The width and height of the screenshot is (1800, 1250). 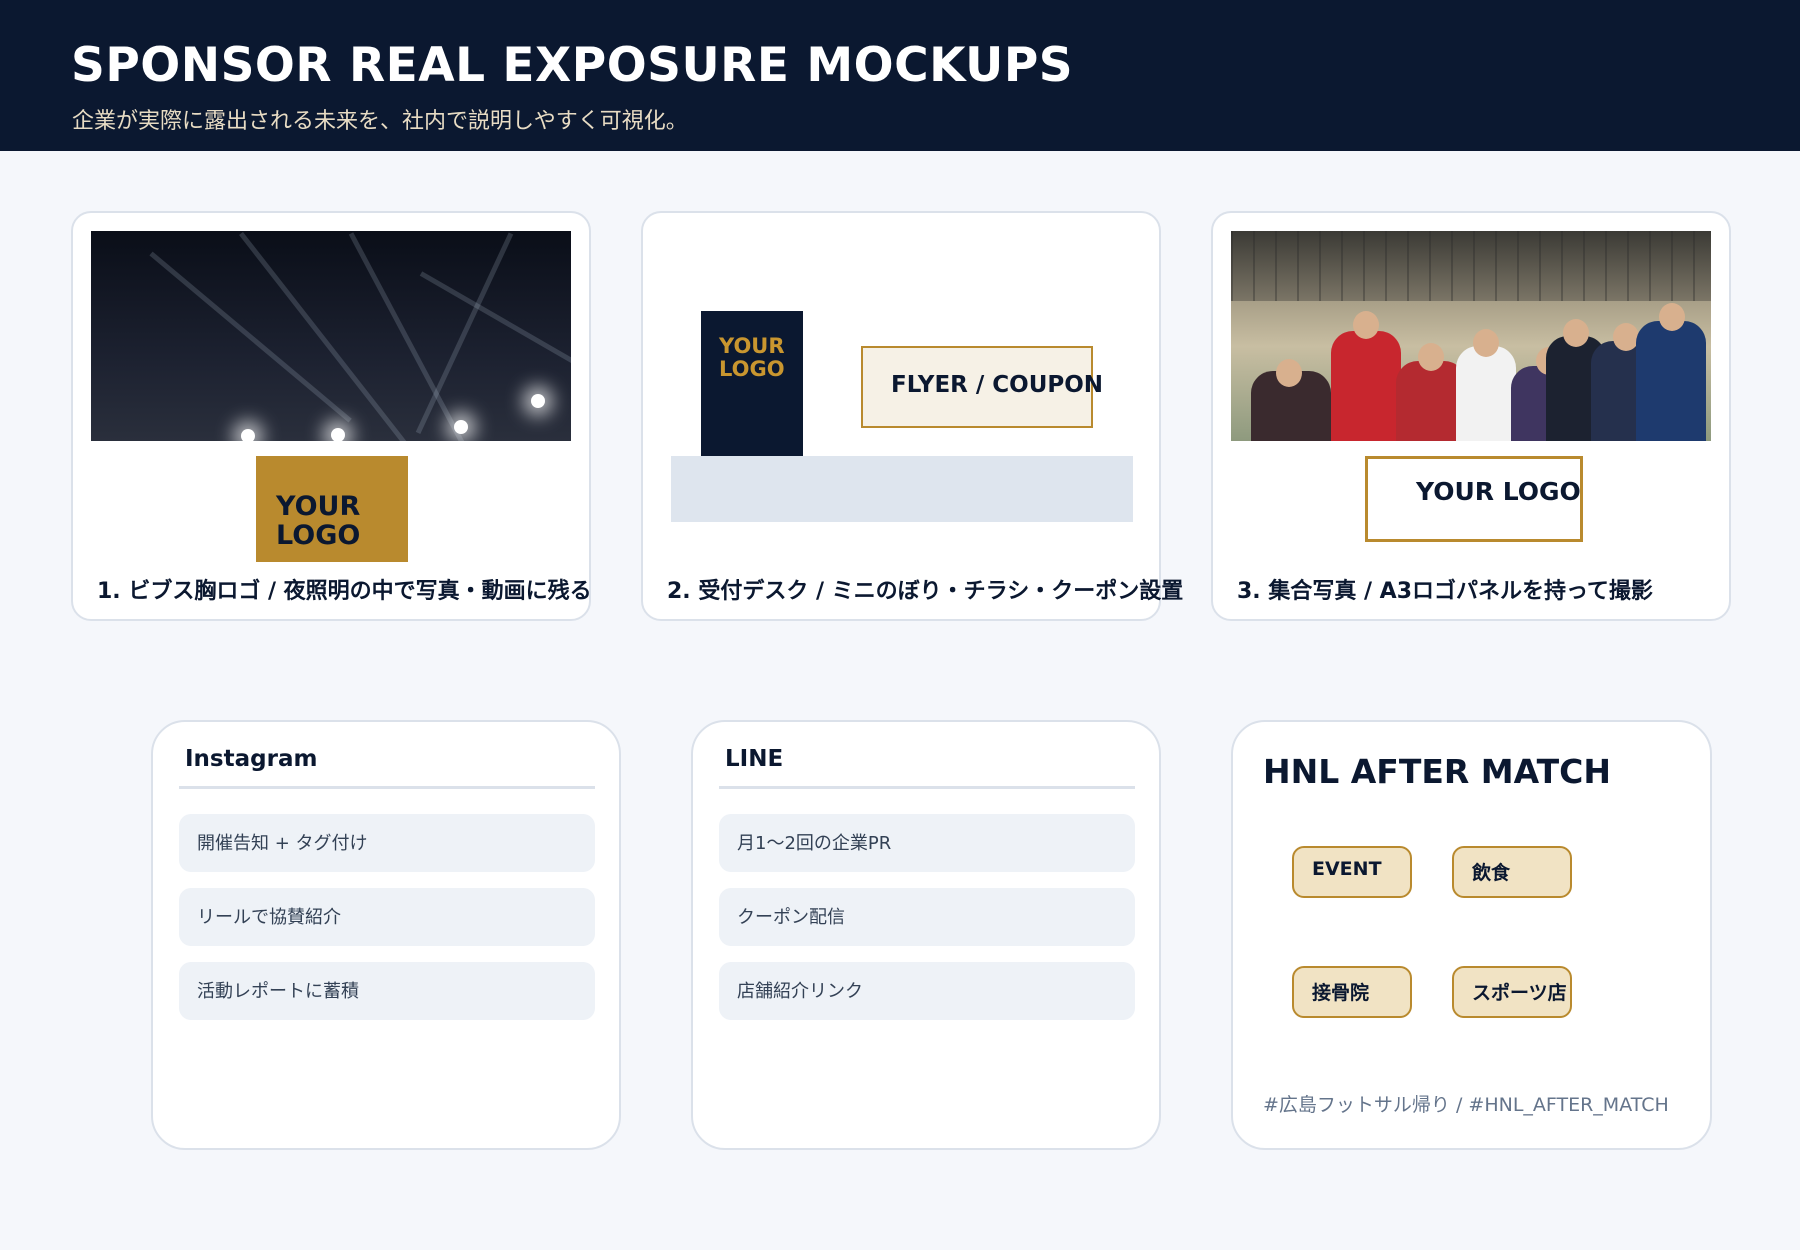 What do you see at coordinates (572, 65) in the screenshot?
I see `page-title: SPONSOR REAL EXPOSURE MOCKUPS` at bounding box center [572, 65].